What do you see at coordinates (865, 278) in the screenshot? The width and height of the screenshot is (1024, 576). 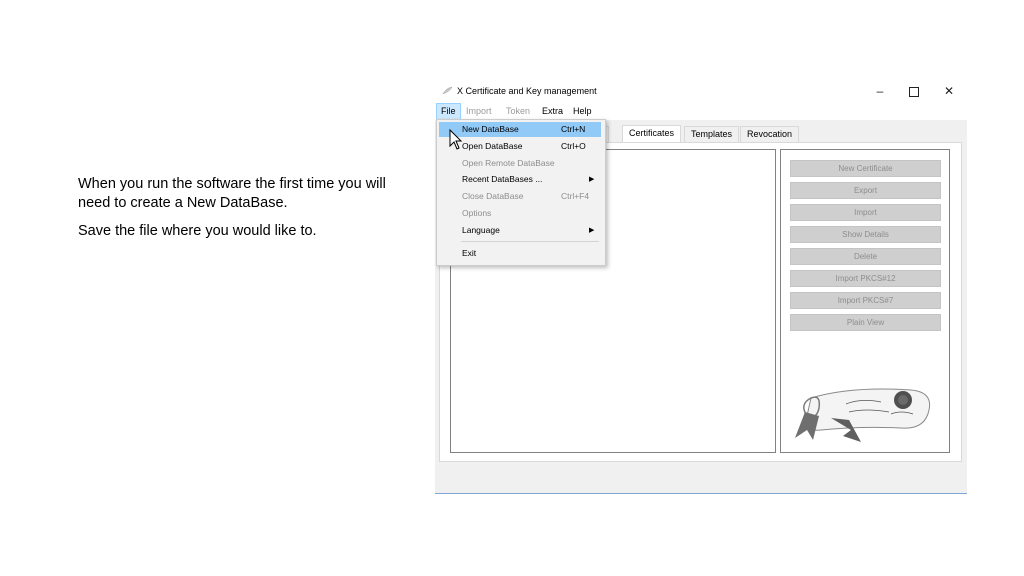 I see `import-pkcs12-button: Import PKCS#12` at bounding box center [865, 278].